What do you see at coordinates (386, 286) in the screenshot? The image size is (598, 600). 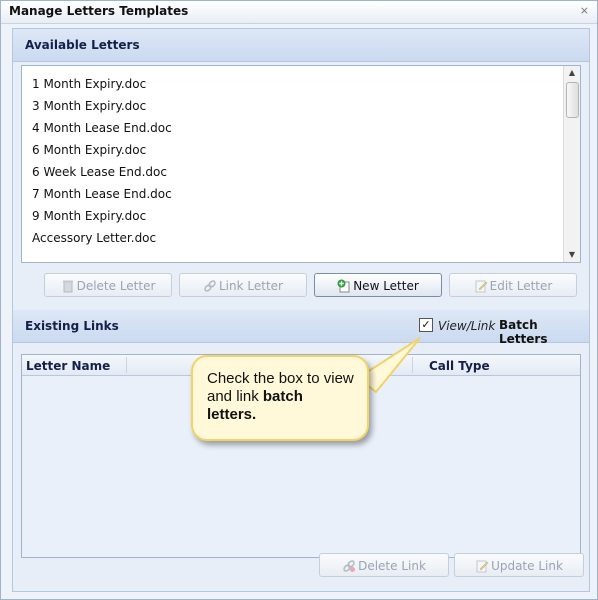 I see `new-letter-label: New Letter` at bounding box center [386, 286].